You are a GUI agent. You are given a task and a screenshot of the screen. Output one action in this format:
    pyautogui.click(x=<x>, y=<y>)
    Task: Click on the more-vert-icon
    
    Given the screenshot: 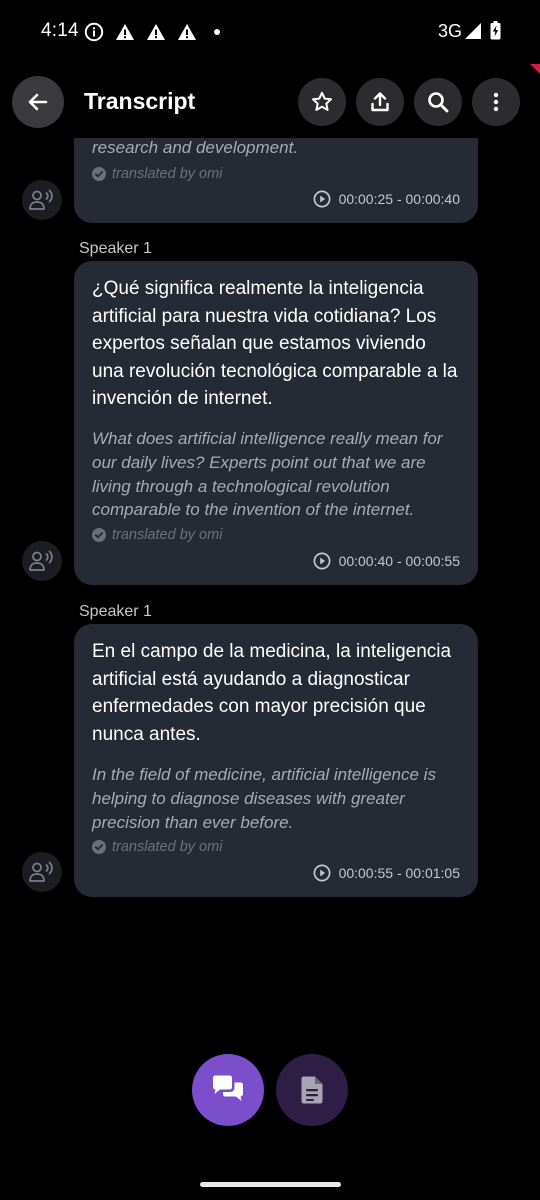 What is the action you would take?
    pyautogui.click(x=496, y=102)
    